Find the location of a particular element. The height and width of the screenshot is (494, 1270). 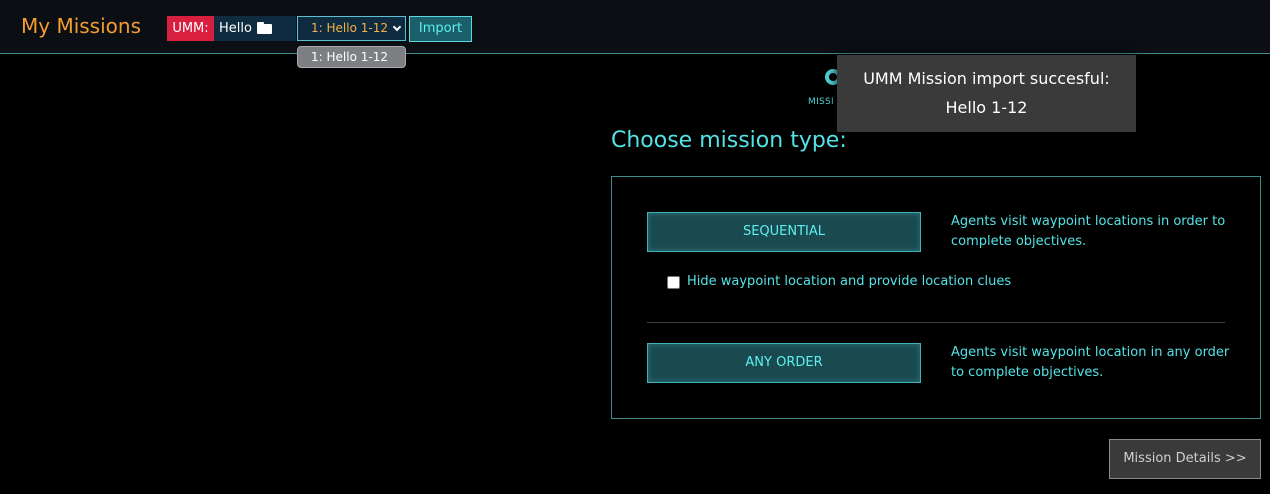

mission-select-value: 1: Hello 1-12 is located at coordinates (349, 28).